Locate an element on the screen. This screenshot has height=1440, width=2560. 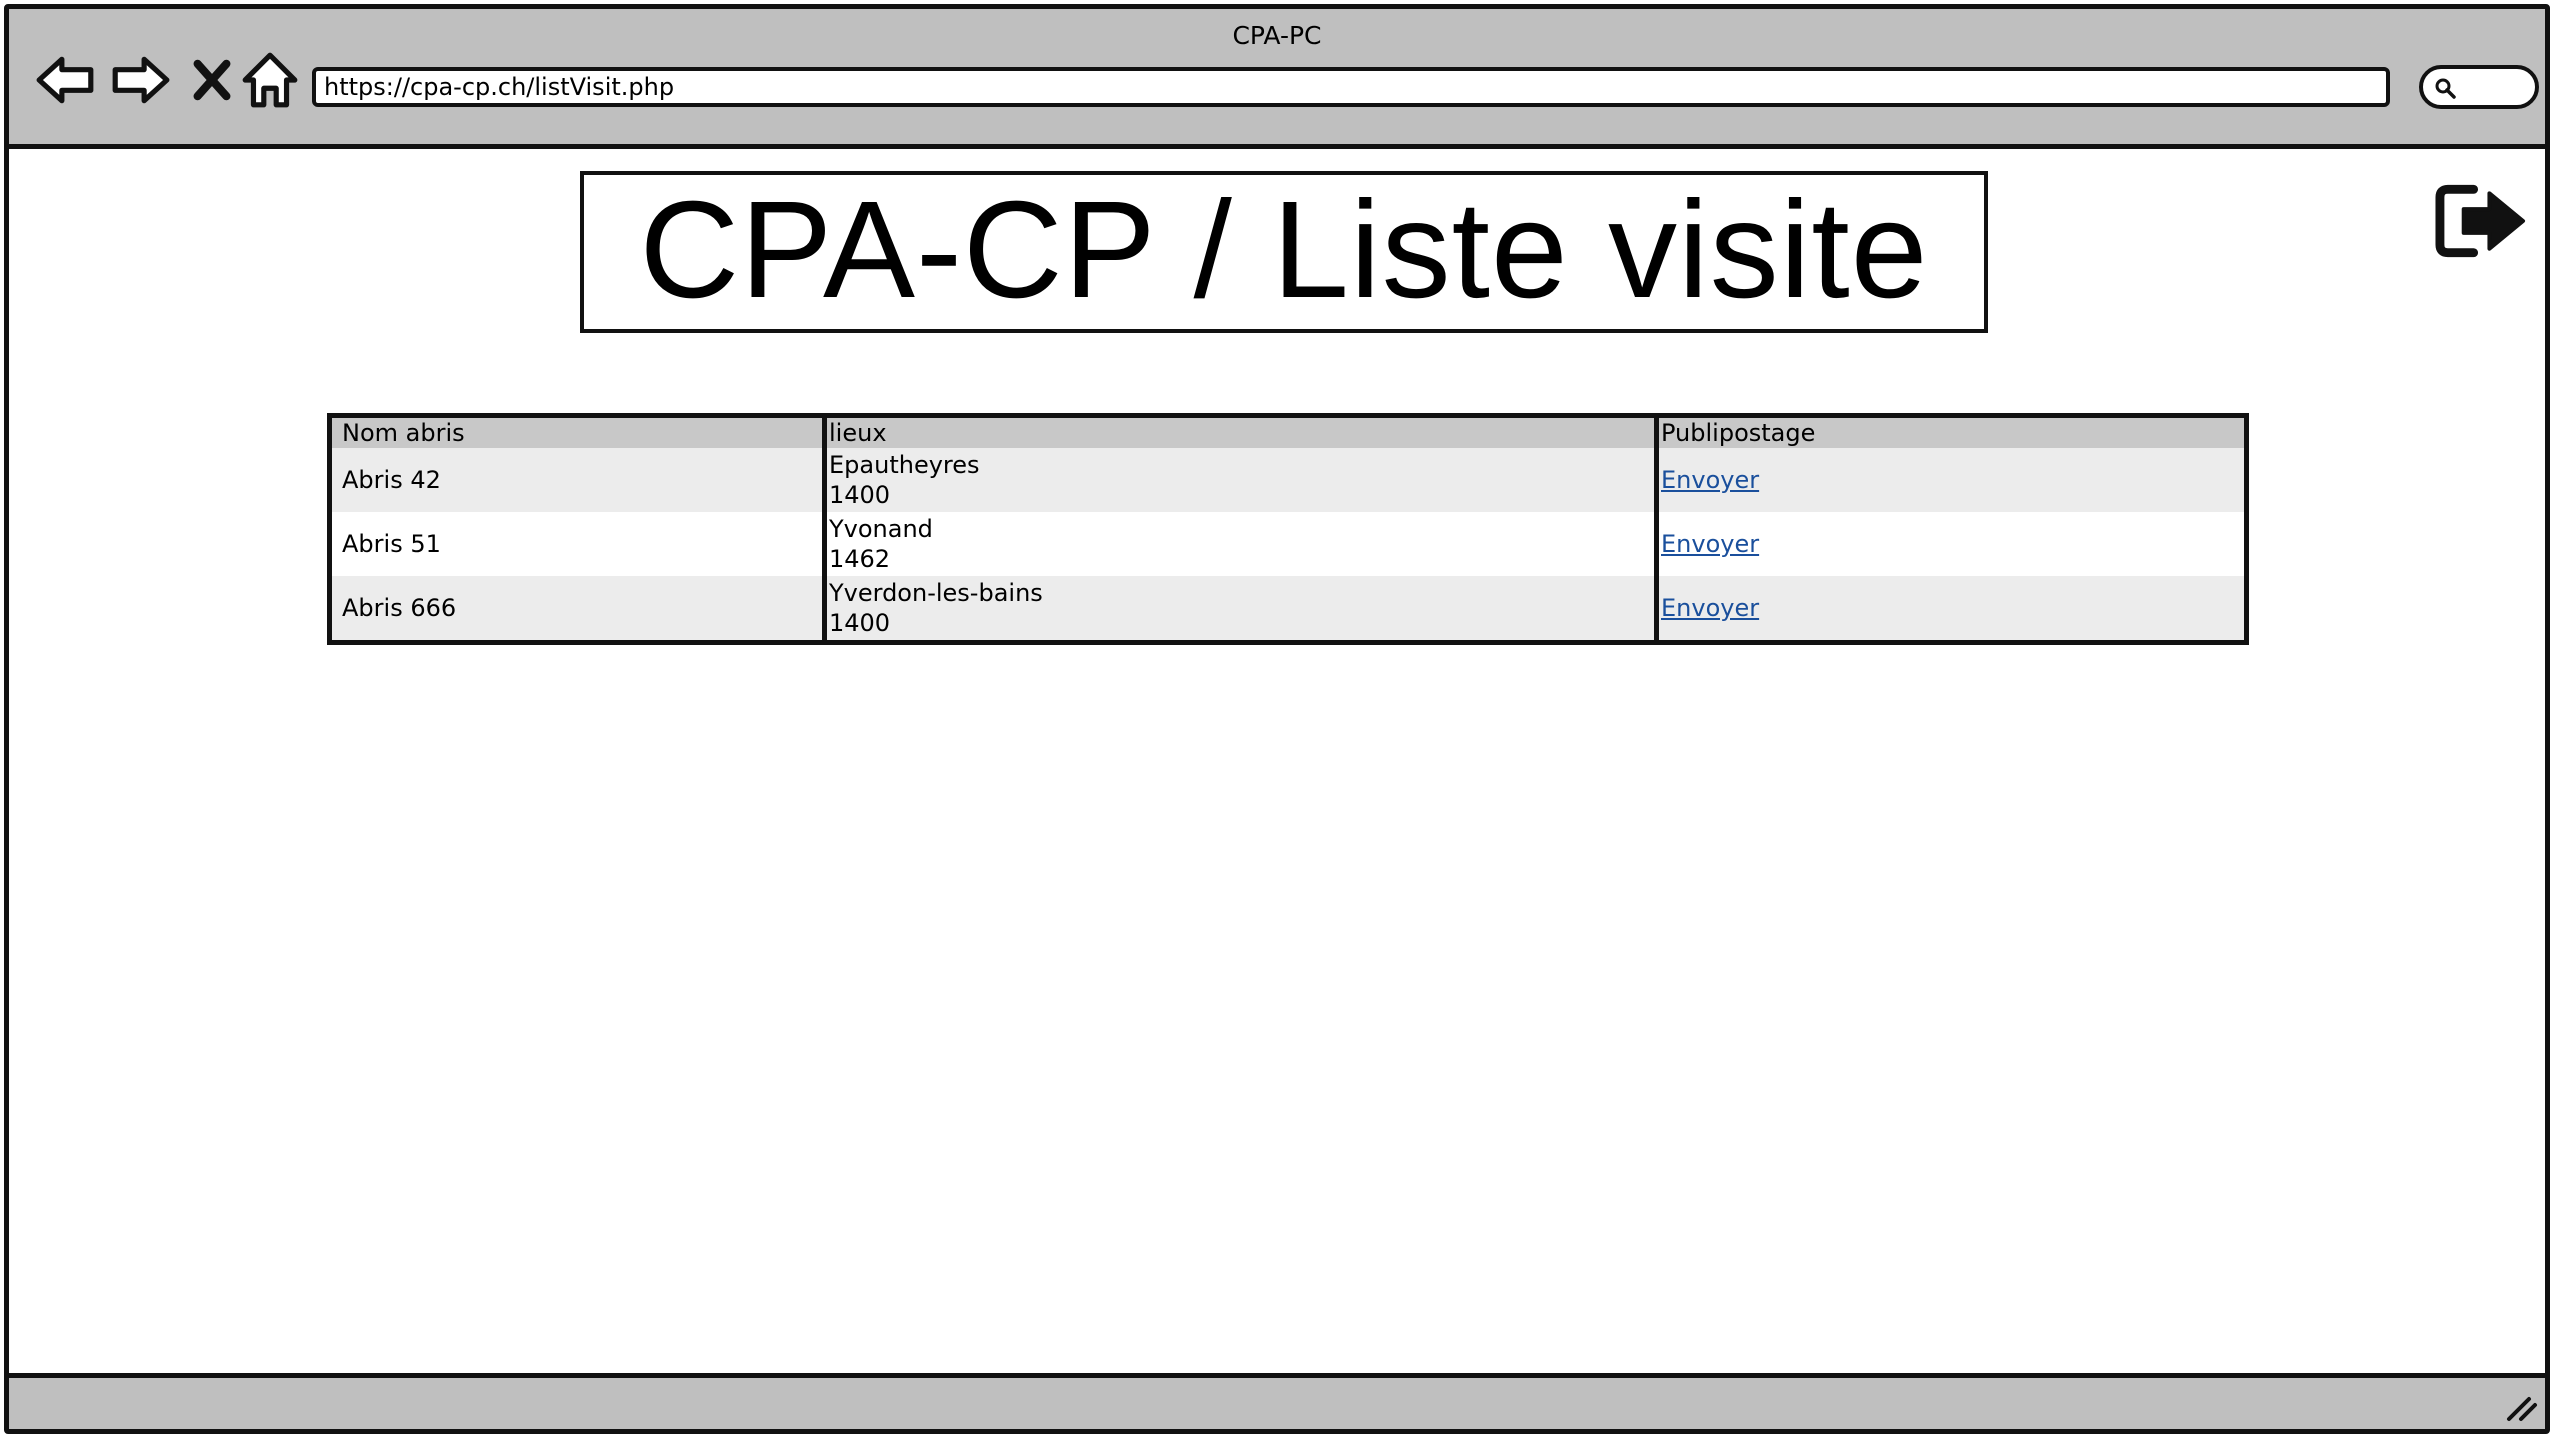
column-header-place: lieux is located at coordinates (1241, 431).